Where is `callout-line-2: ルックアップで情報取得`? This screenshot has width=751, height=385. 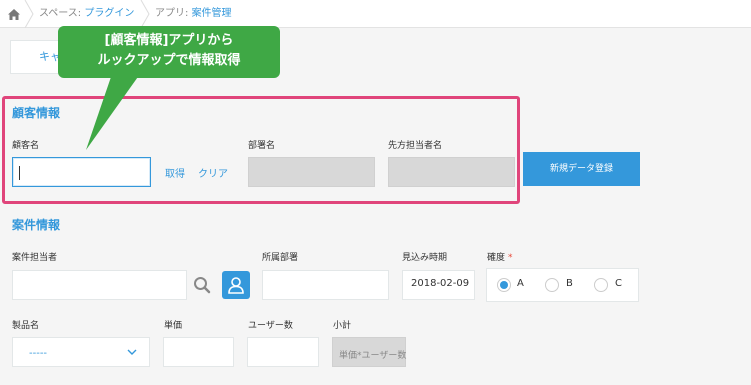 callout-line-2: ルックアップで情報取得 is located at coordinates (169, 60).